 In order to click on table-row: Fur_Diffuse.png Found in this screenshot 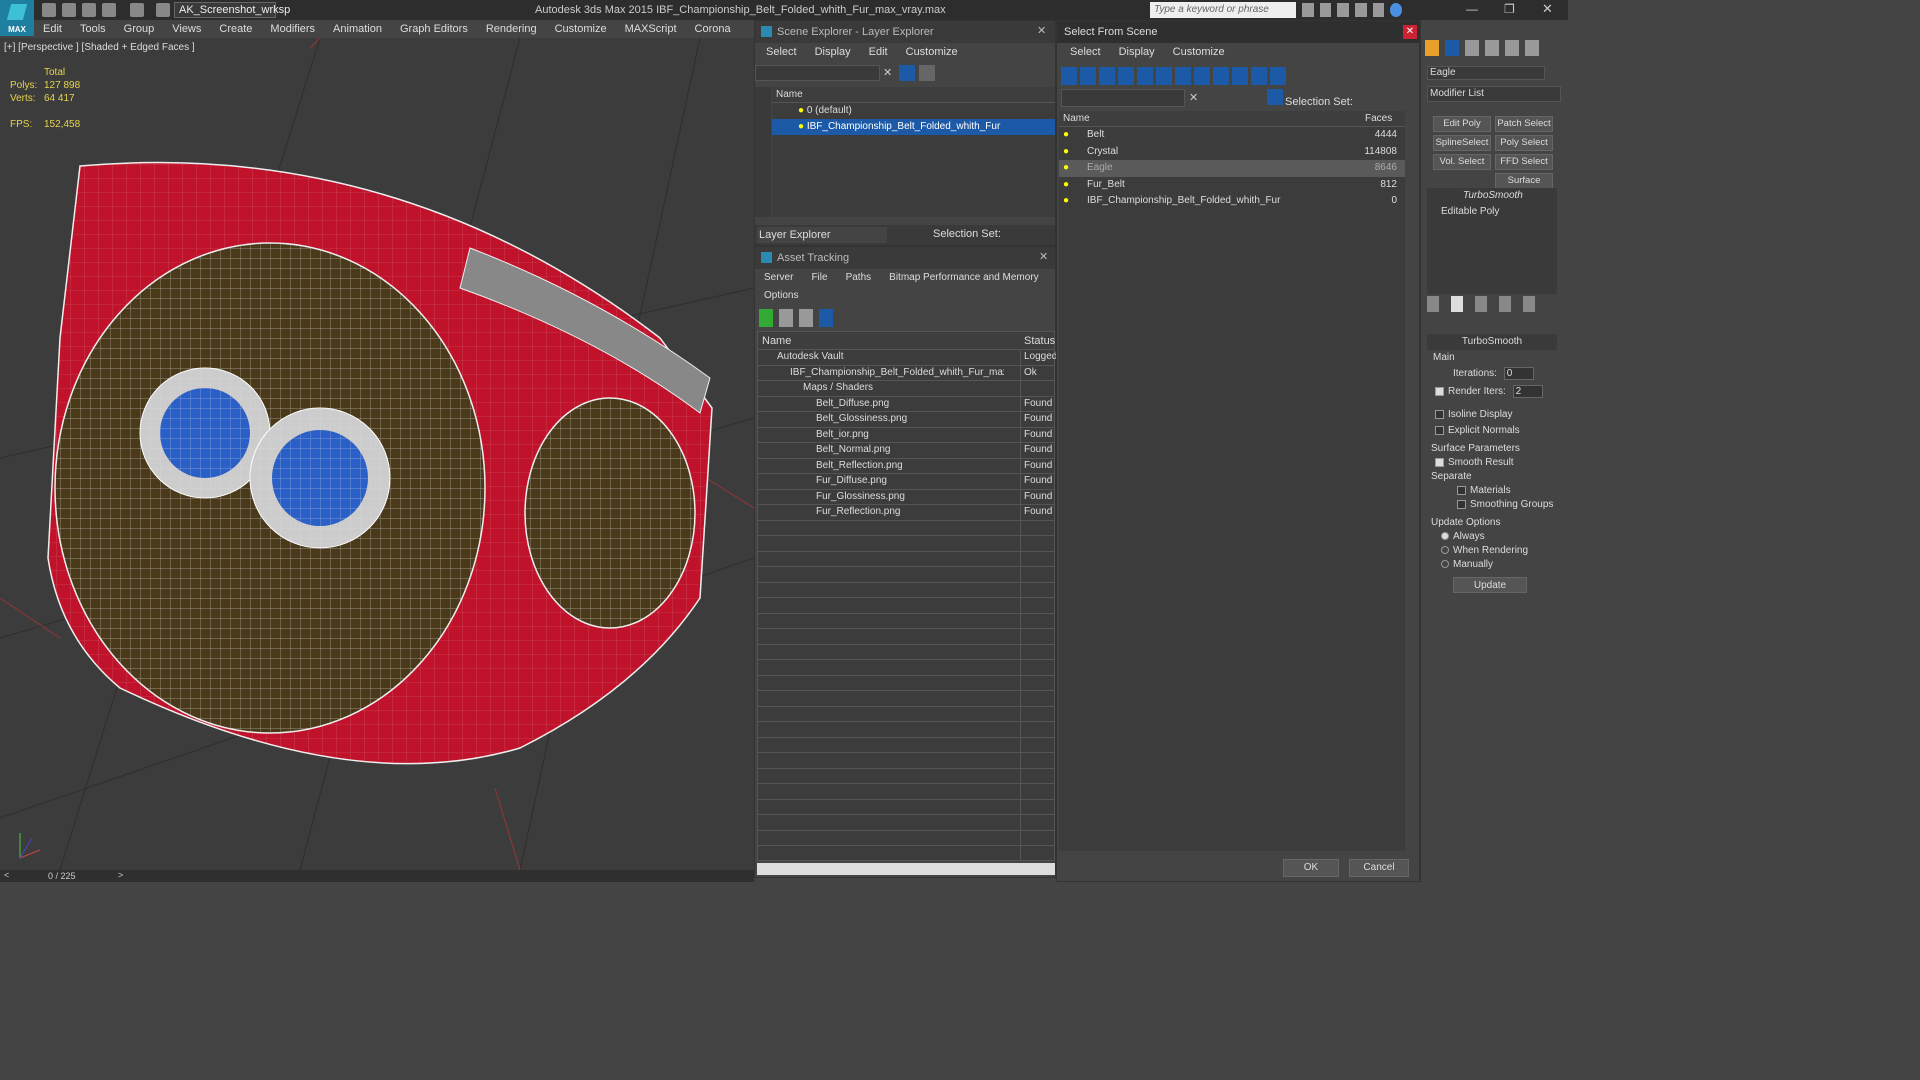, I will do `click(906, 482)`.